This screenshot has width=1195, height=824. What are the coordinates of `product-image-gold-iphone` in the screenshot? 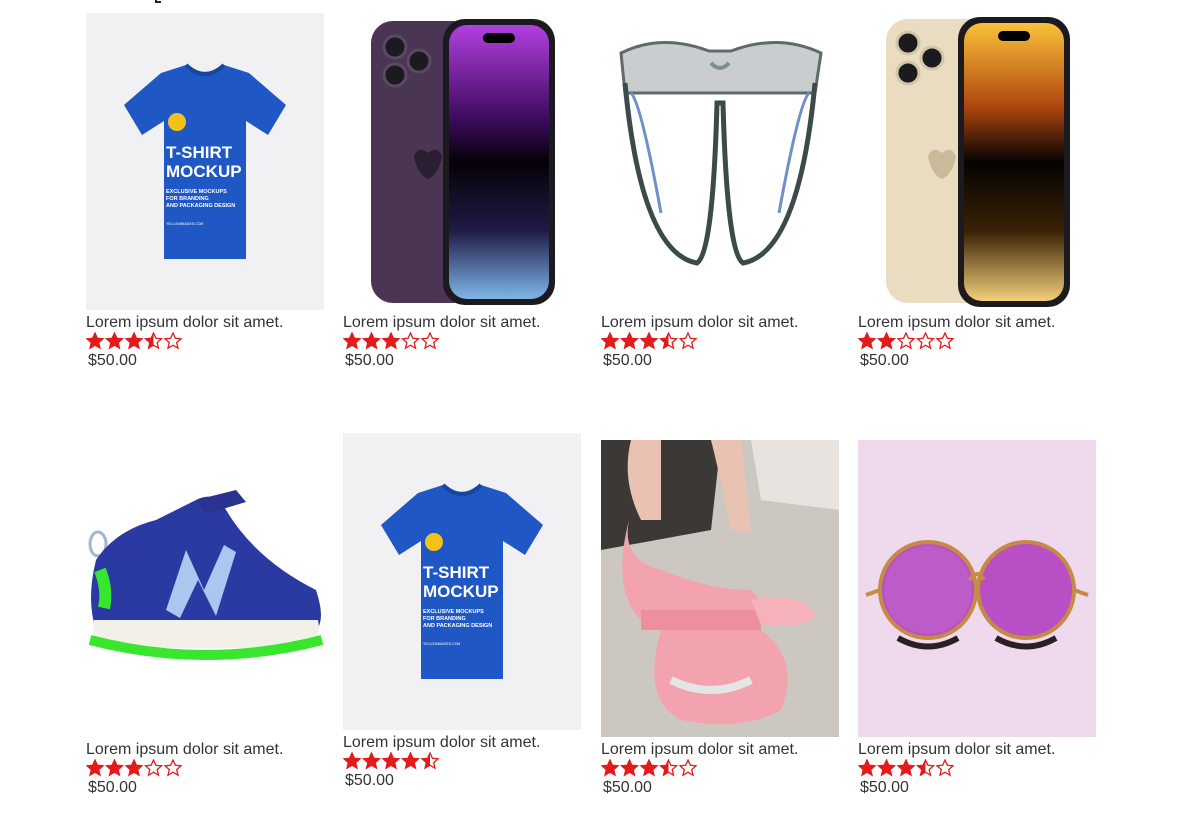 It's located at (977, 161).